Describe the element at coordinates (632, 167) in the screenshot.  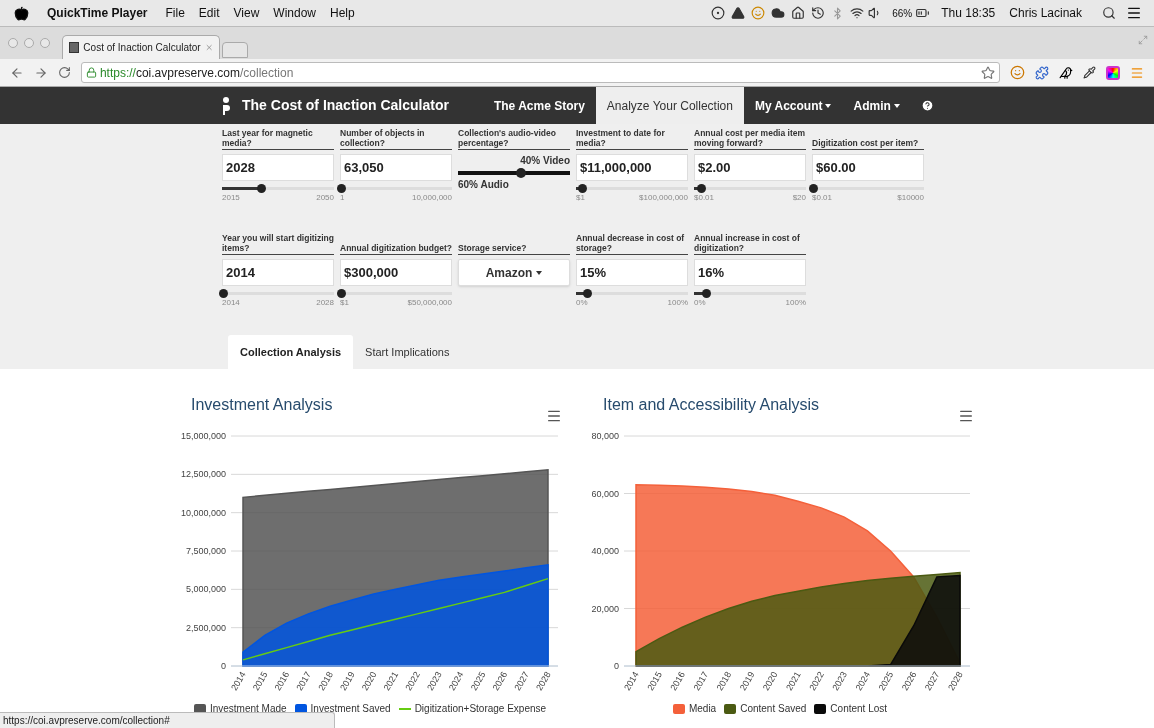
I see `input-field: $11,000,000` at that location.